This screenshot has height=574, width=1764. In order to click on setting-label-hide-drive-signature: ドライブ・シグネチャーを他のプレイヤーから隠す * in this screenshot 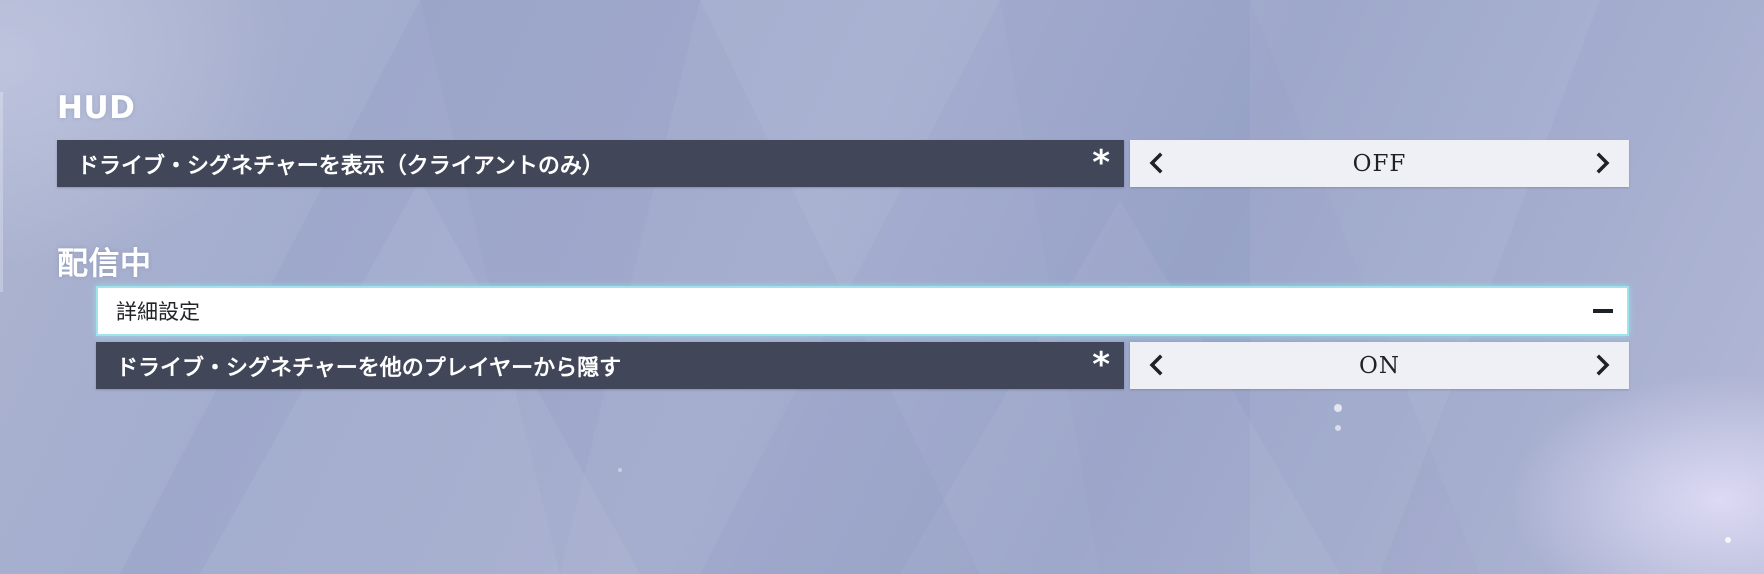, I will do `click(610, 365)`.